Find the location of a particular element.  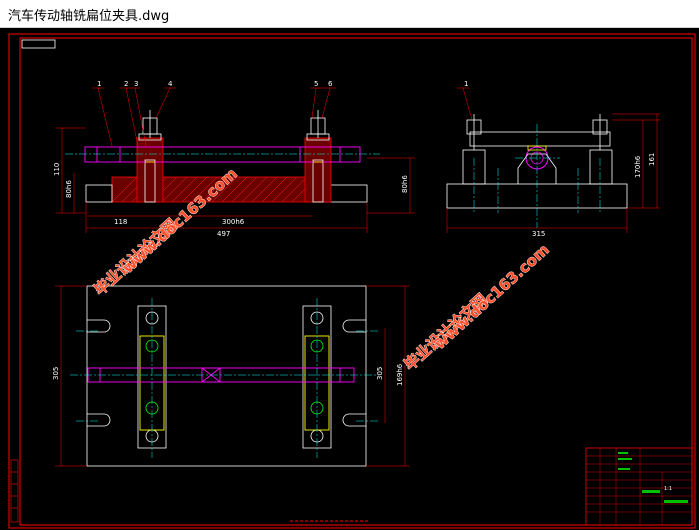

title-block: 1:1 is located at coordinates (639, 486).